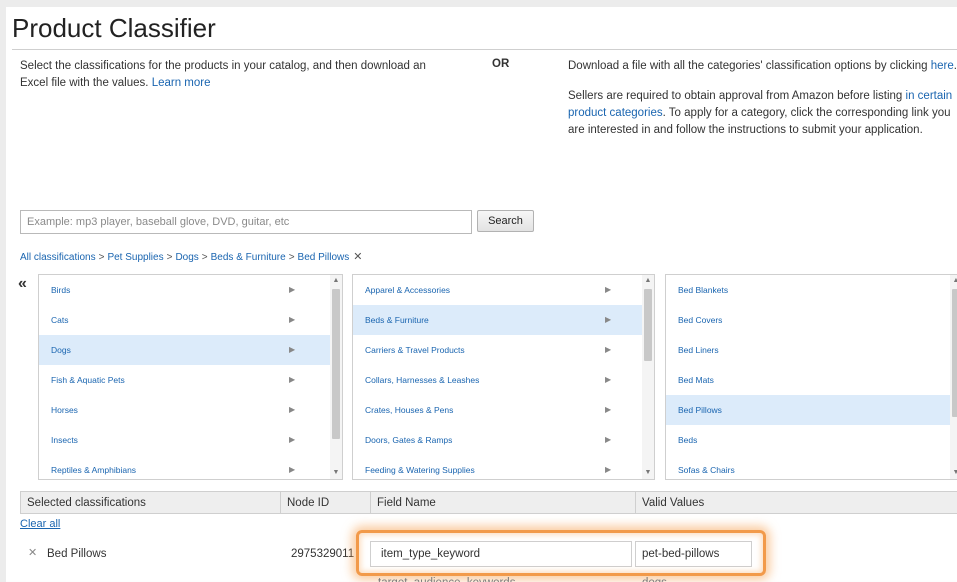 Image resolution: width=957 pixels, height=582 pixels. What do you see at coordinates (688, 440) in the screenshot?
I see `category-item-label: Beds` at bounding box center [688, 440].